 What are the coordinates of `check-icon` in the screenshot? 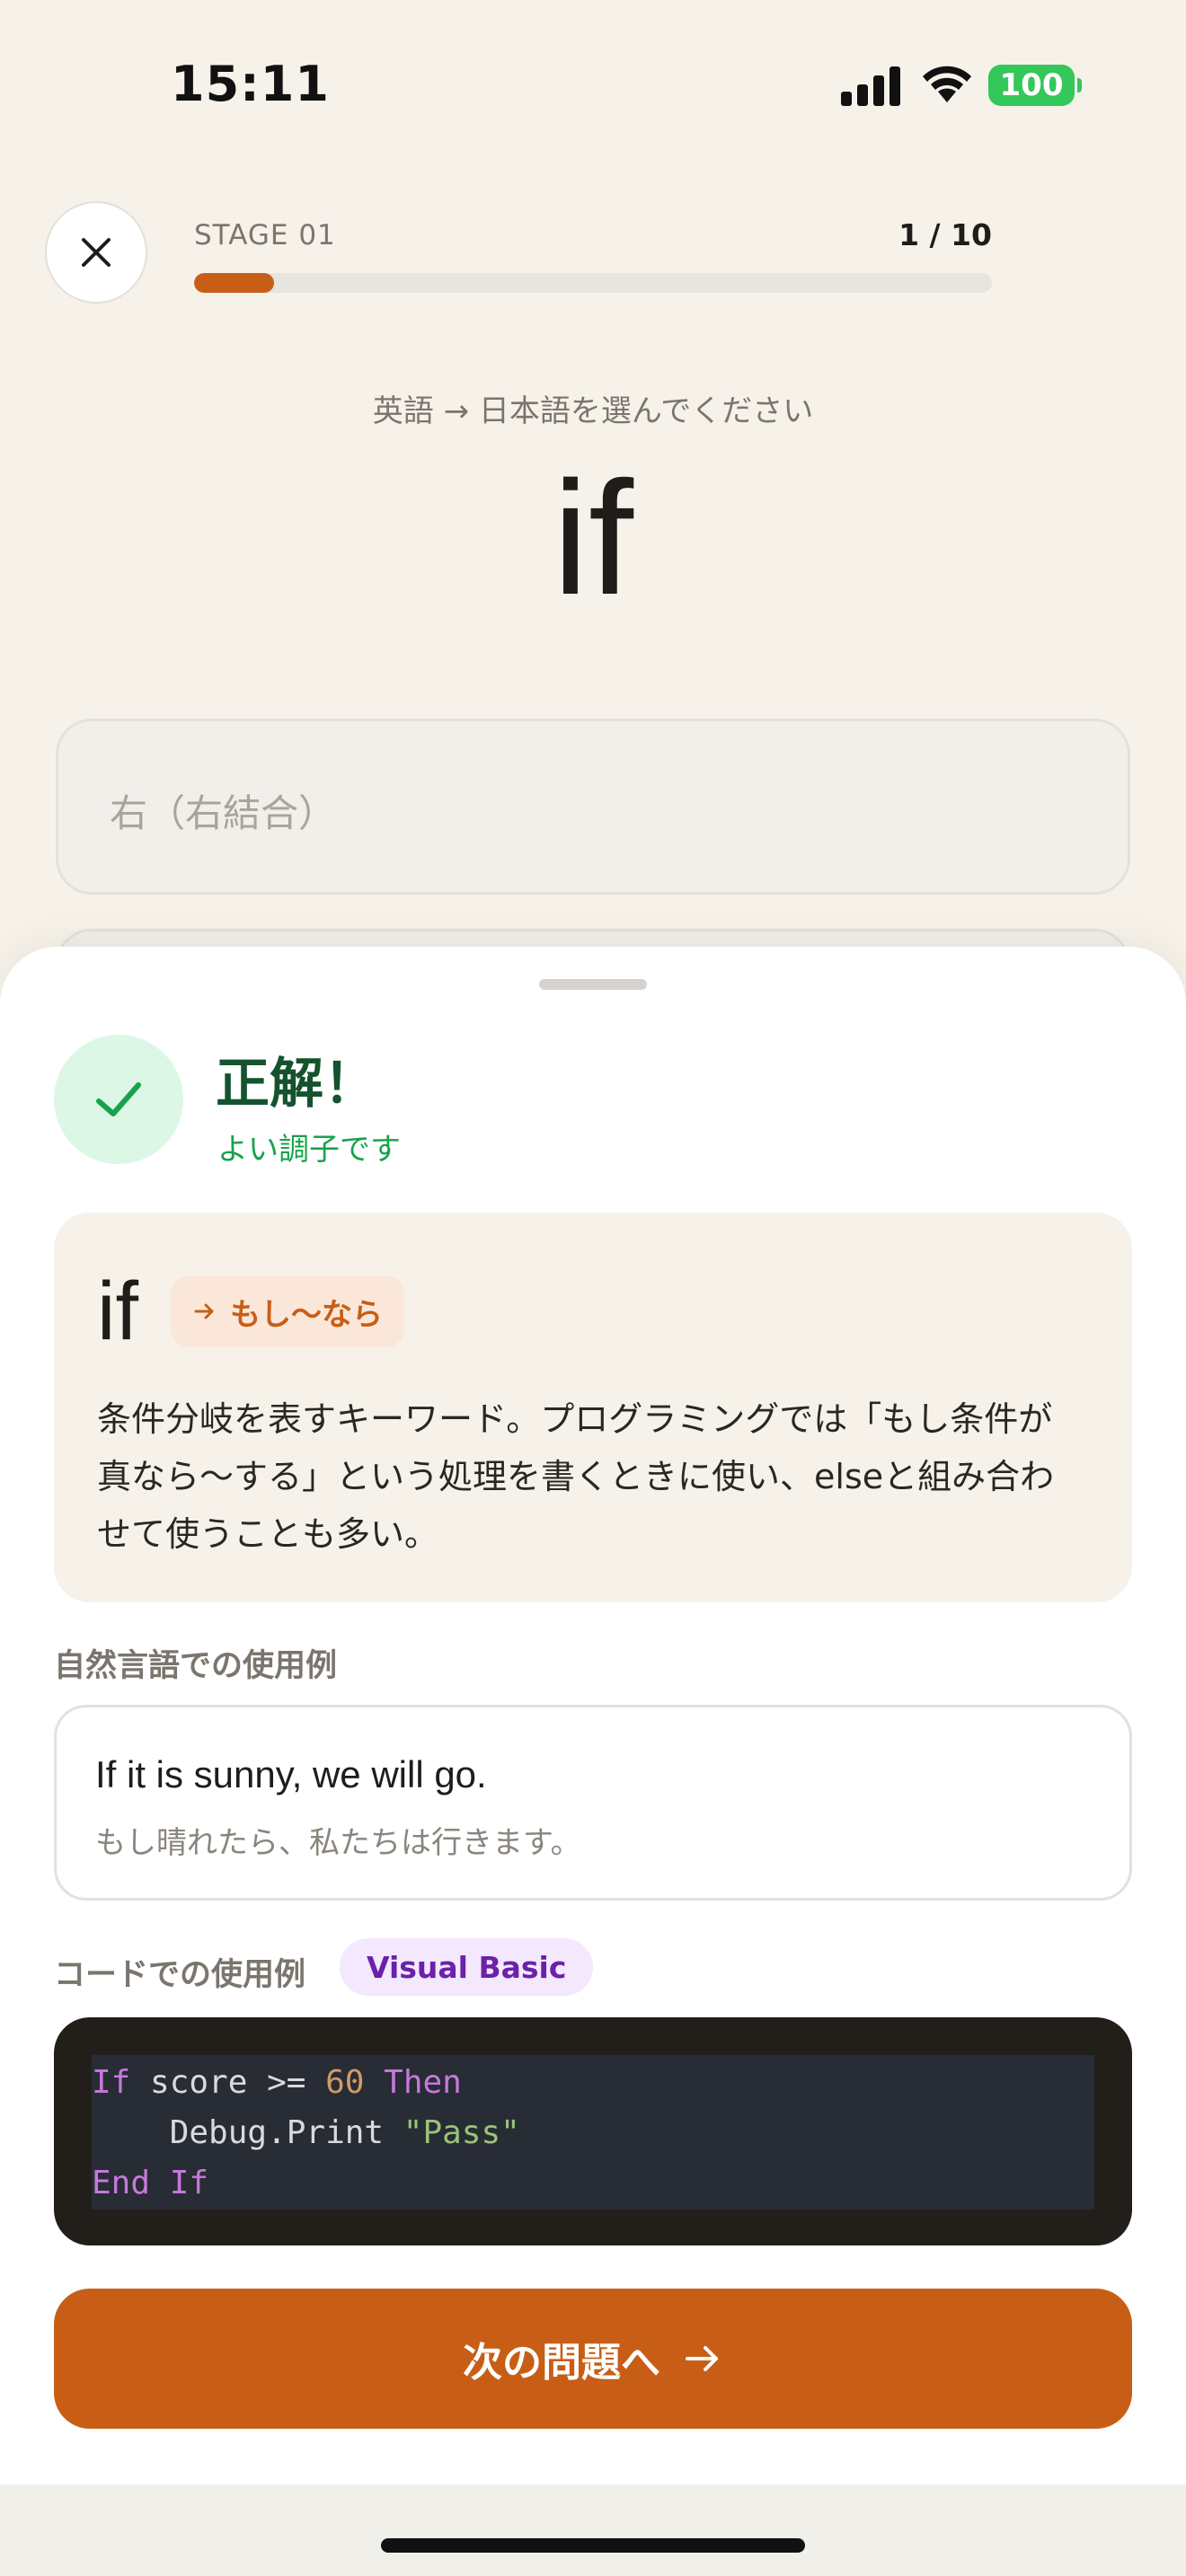 It's located at (118, 1099).